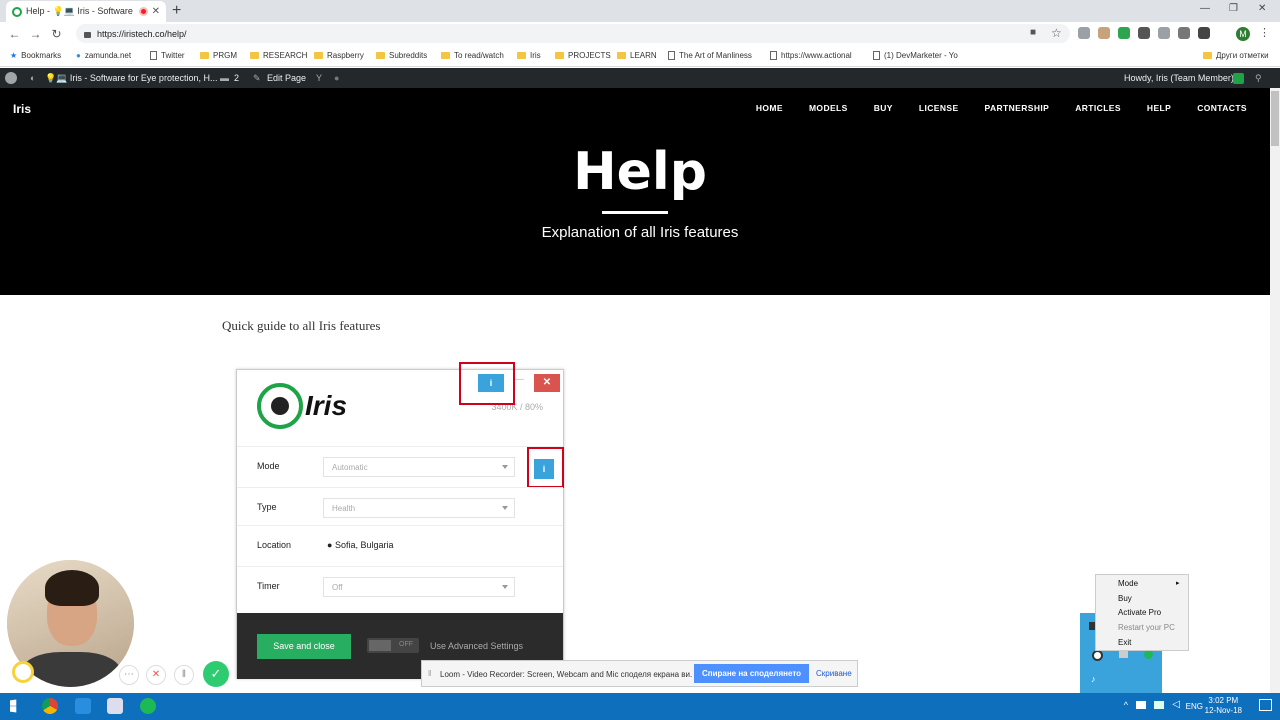 The height and width of the screenshot is (720, 1280). What do you see at coordinates (278, 55) in the screenshot?
I see `bookmark-folder: RESEARCH` at bounding box center [278, 55].